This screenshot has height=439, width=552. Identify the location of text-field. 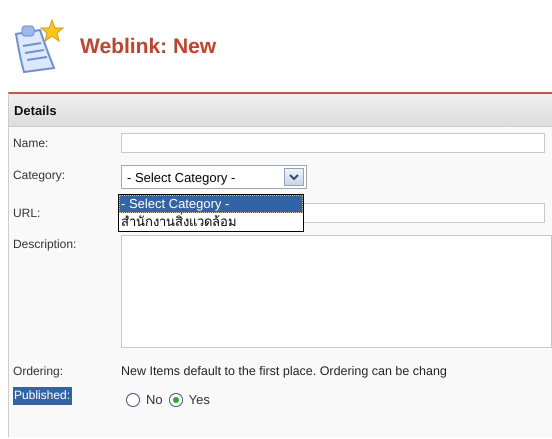
(333, 143).